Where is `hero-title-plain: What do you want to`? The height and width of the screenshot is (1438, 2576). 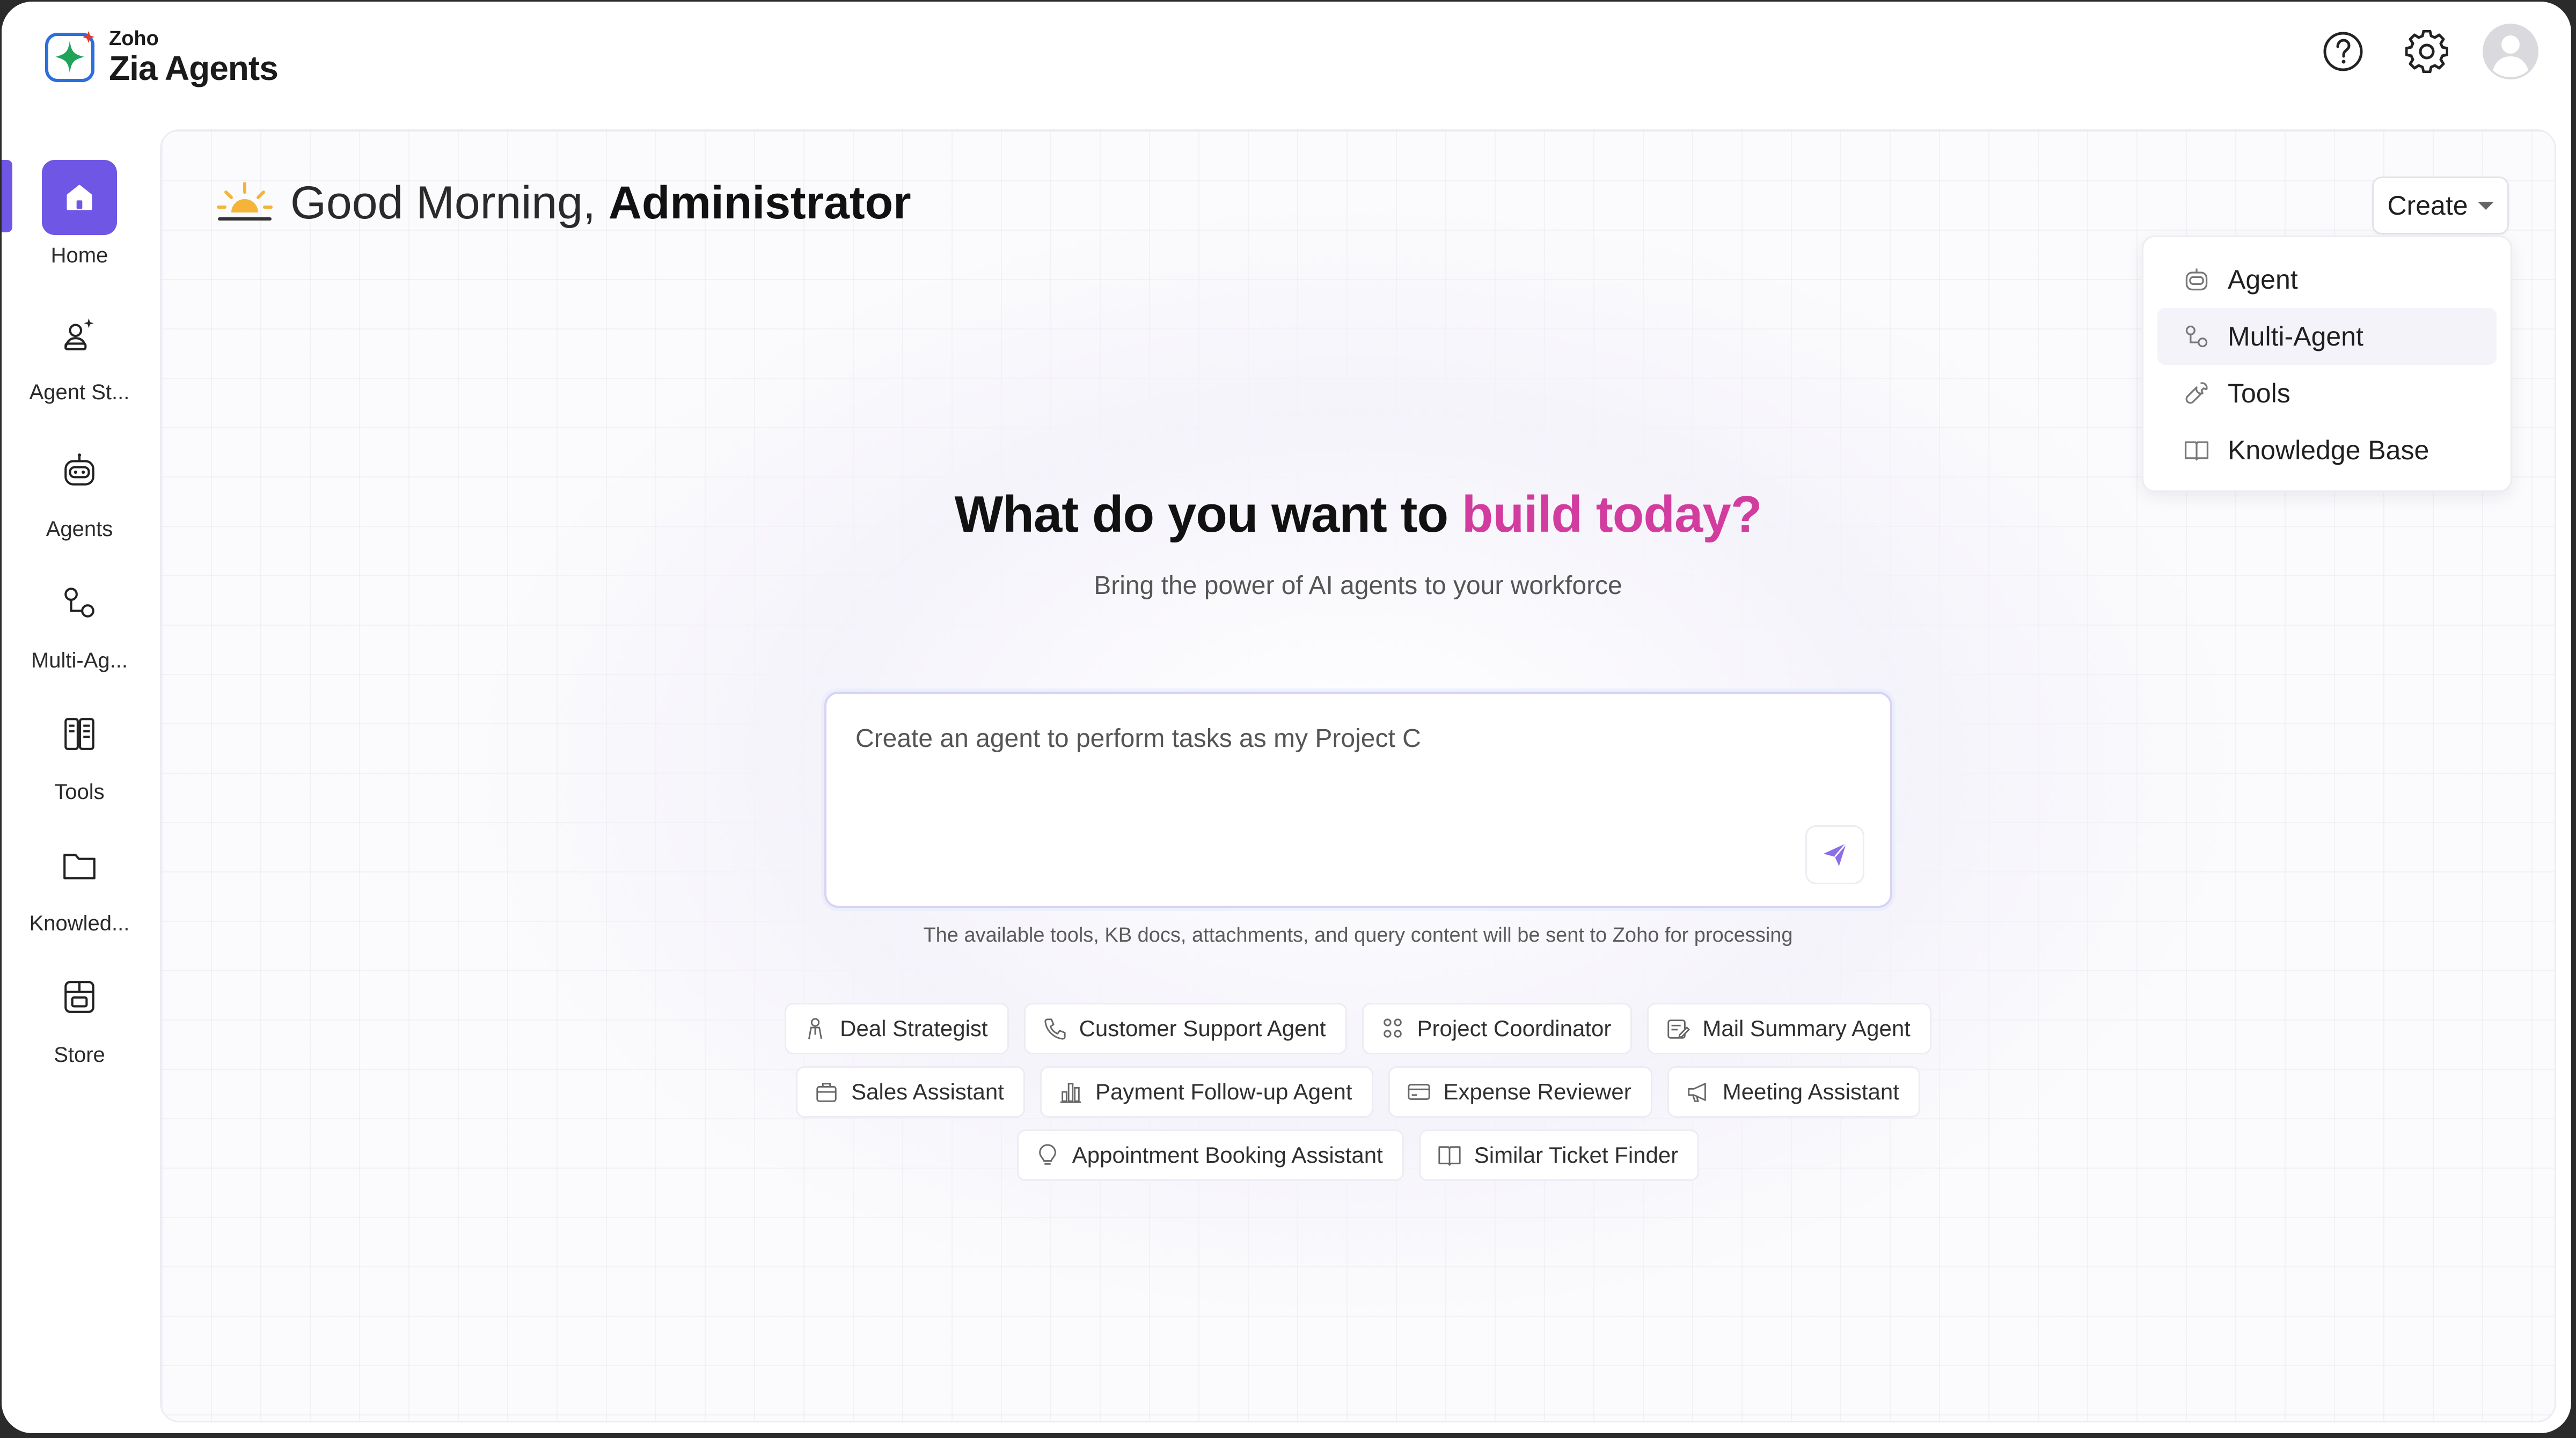 hero-title-plain: What do you want to is located at coordinates (1201, 514).